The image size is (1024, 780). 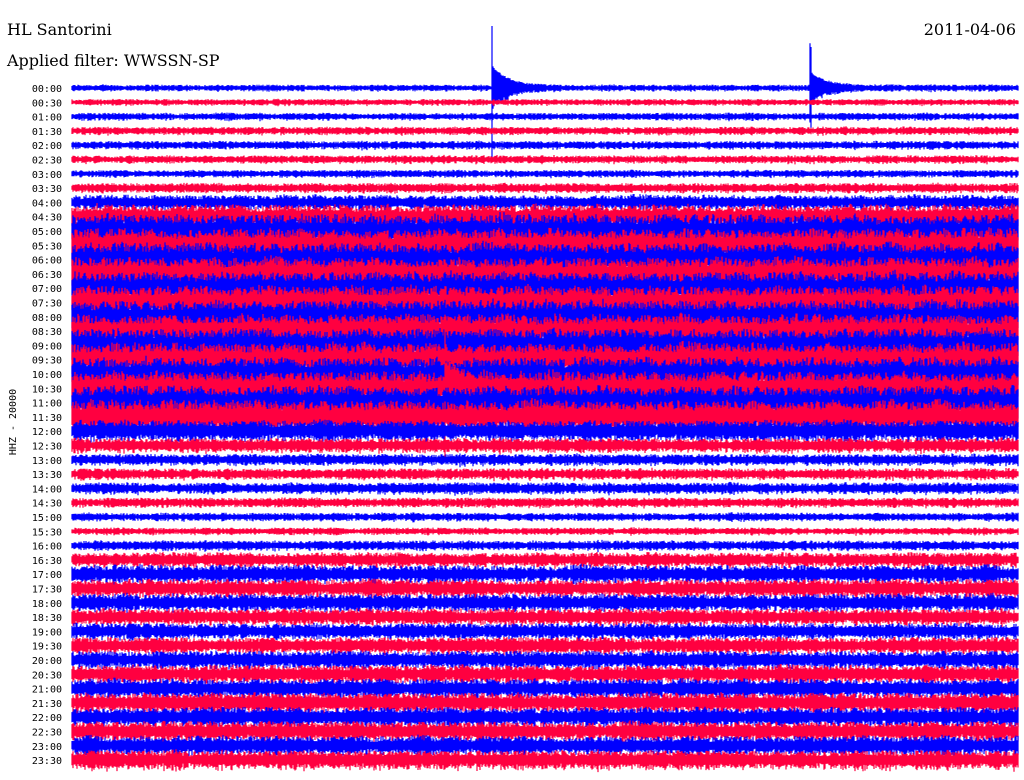 I want to click on row-tick-label: 22:00, so click(x=47, y=718).